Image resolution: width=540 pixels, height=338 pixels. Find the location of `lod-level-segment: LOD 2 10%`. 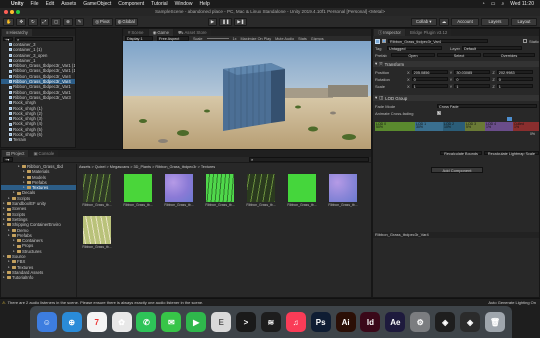

lod-level-segment: LOD 2 10% is located at coordinates (454, 126).